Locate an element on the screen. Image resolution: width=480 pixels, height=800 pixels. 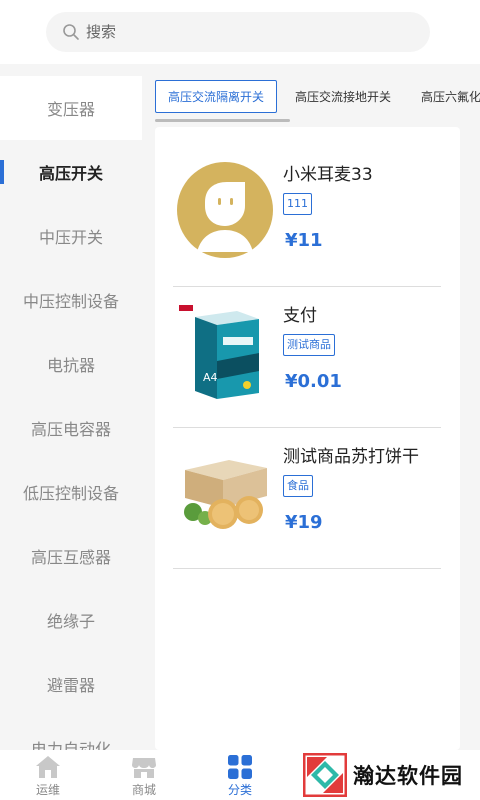
sidebar-item-reactor: 电抗器 is located at coordinates (71, 364).